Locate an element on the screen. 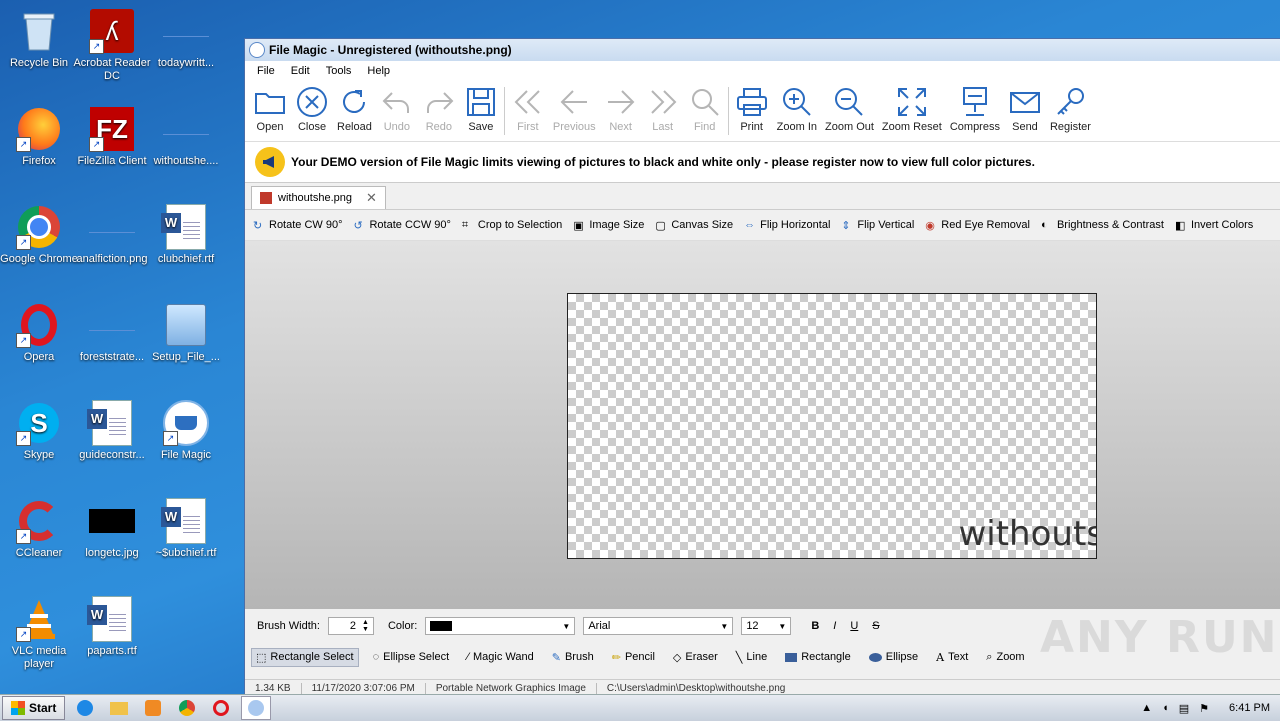 This screenshot has width=1280, height=721. ellipse-select-tool: ◌ Ellipse Select is located at coordinates (411, 657).